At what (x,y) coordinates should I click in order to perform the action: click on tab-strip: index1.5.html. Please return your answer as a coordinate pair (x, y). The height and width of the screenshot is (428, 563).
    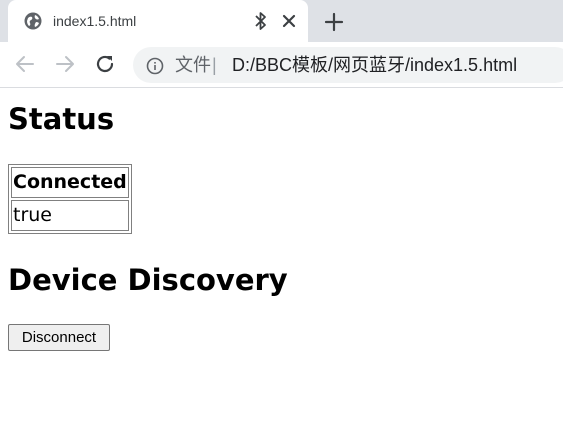
    Looking at the image, I should click on (281, 21).